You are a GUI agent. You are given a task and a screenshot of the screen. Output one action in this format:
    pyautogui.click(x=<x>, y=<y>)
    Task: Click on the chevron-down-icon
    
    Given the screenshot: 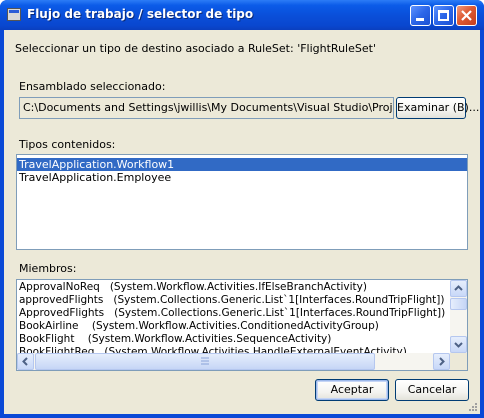 What is the action you would take?
    pyautogui.click(x=458, y=345)
    